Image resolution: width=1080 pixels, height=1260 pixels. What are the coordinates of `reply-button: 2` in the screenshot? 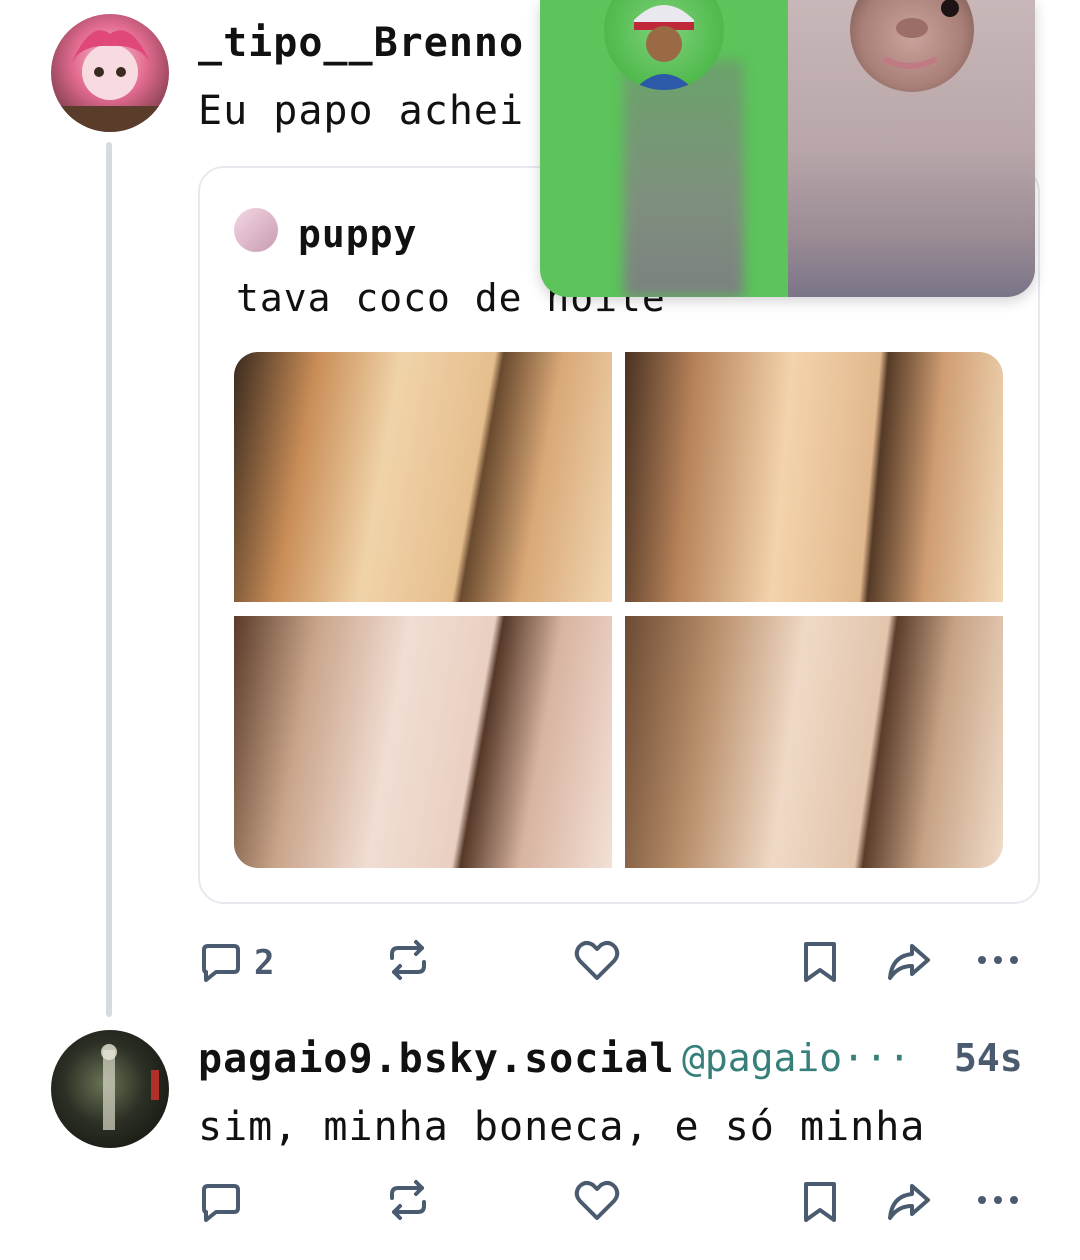 It's located at (236, 963).